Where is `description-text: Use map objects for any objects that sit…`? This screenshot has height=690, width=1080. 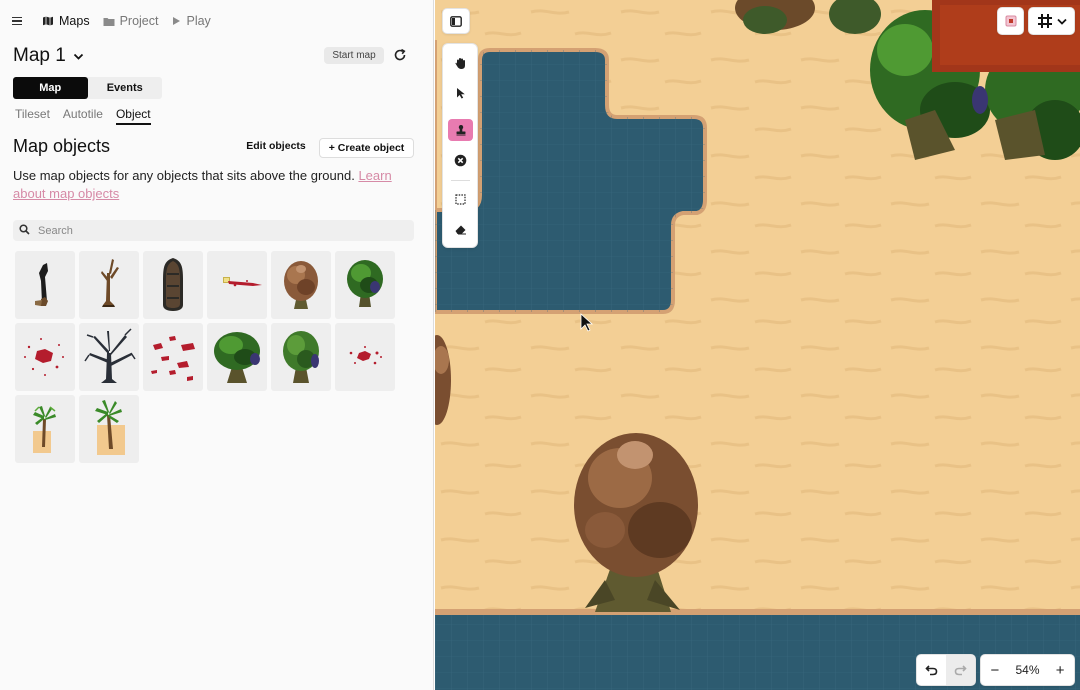 description-text: Use map objects for any objects that sit… is located at coordinates (184, 175).